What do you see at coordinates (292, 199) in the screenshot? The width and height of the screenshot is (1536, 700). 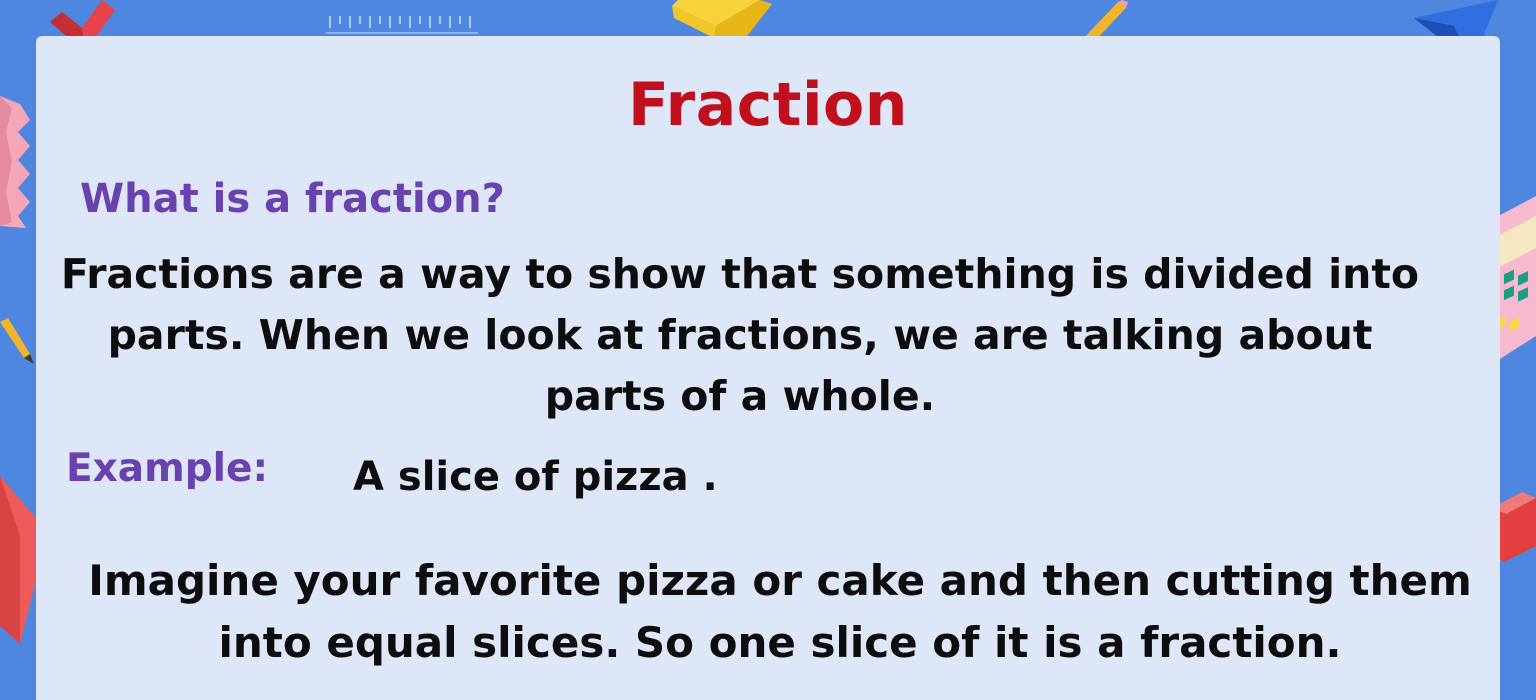 I see `question-heading: What is a fraction?` at bounding box center [292, 199].